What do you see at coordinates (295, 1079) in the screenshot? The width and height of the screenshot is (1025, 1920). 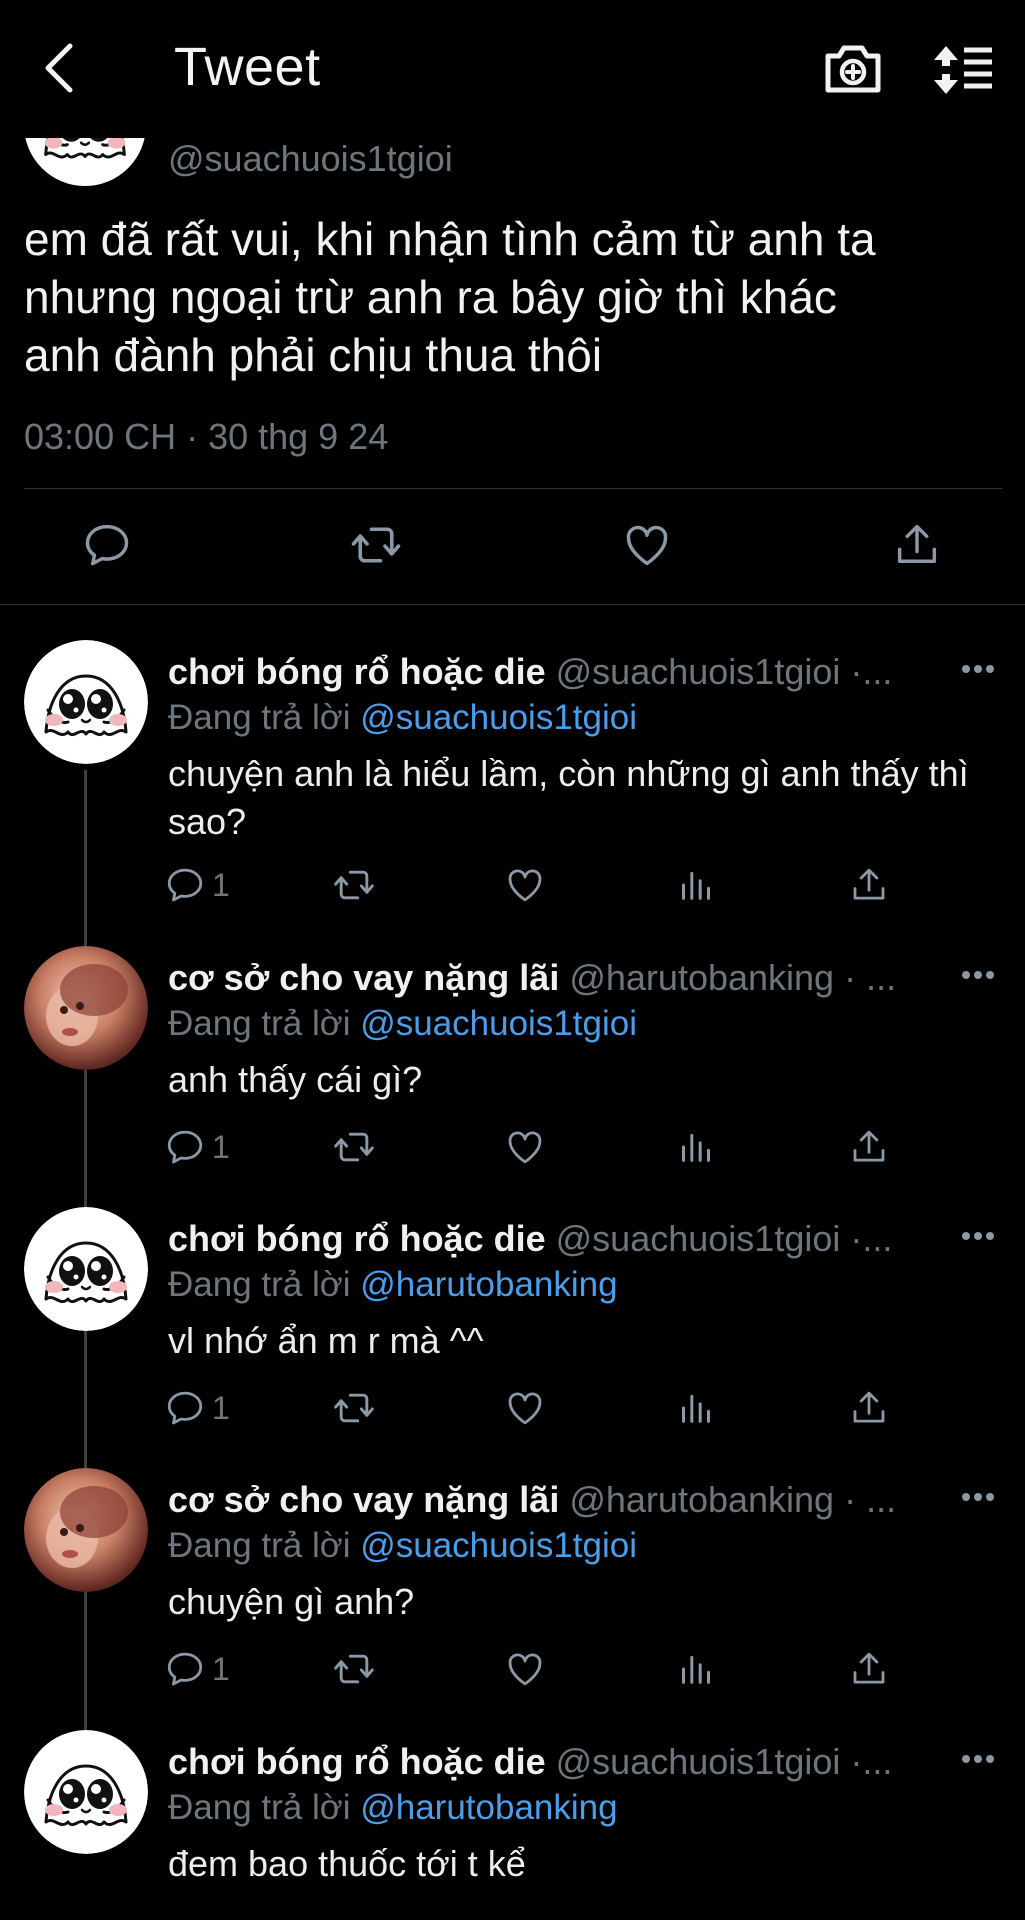 I see `reply-text: anh thấy cái gì?` at bounding box center [295, 1079].